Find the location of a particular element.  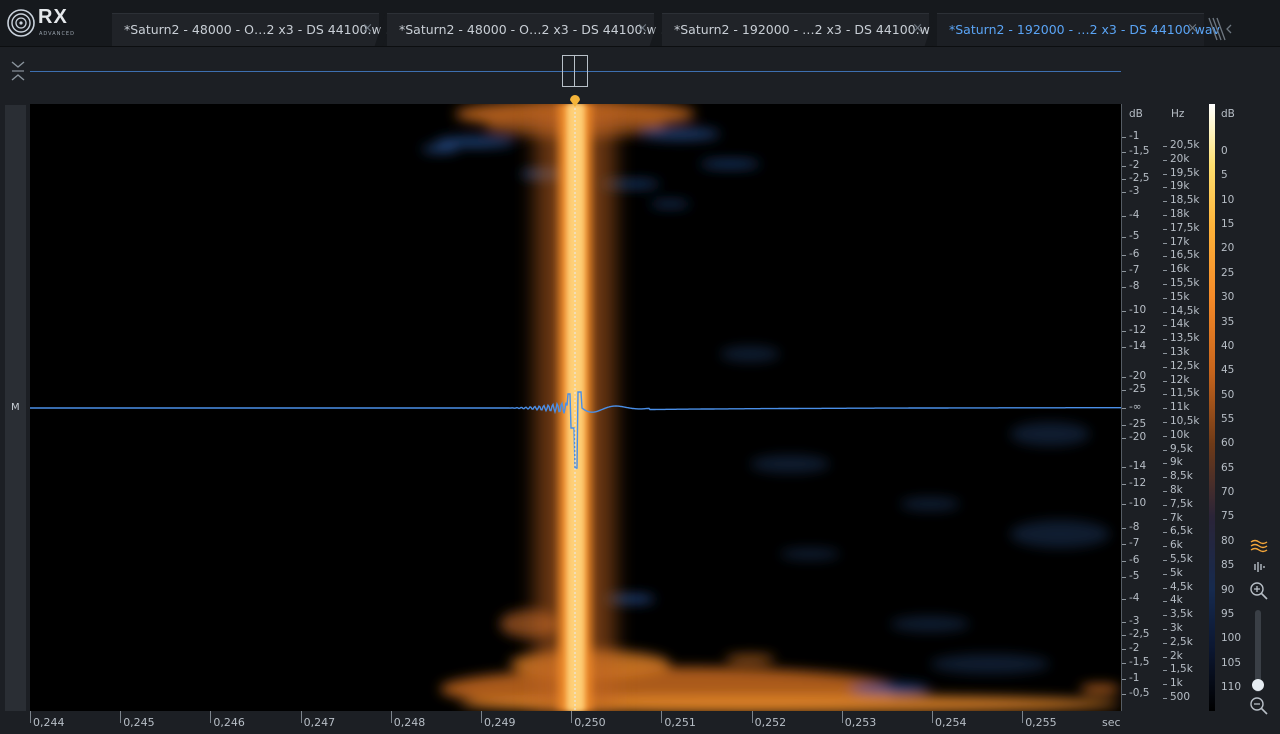

time-tick-label: 0,255 is located at coordinates (1041, 722).